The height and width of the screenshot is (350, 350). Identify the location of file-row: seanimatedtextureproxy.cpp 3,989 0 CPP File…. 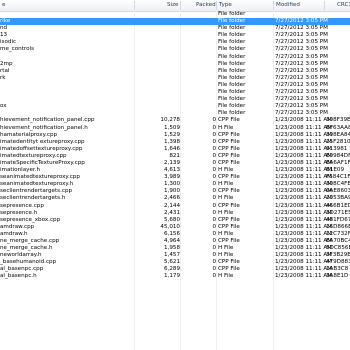
(175, 177).